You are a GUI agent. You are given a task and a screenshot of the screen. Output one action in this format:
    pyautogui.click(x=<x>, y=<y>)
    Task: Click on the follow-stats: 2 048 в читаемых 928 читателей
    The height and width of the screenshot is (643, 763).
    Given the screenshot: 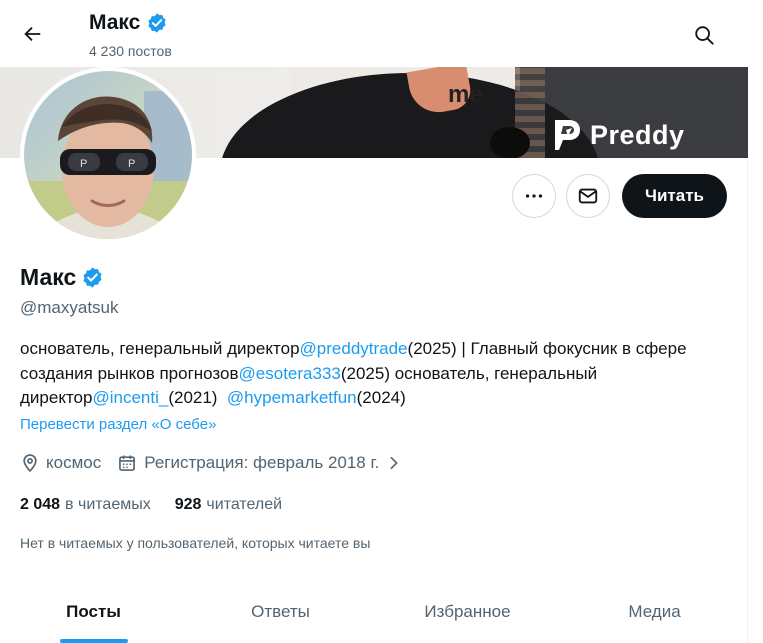 What is the action you would take?
    pyautogui.click(x=151, y=505)
    